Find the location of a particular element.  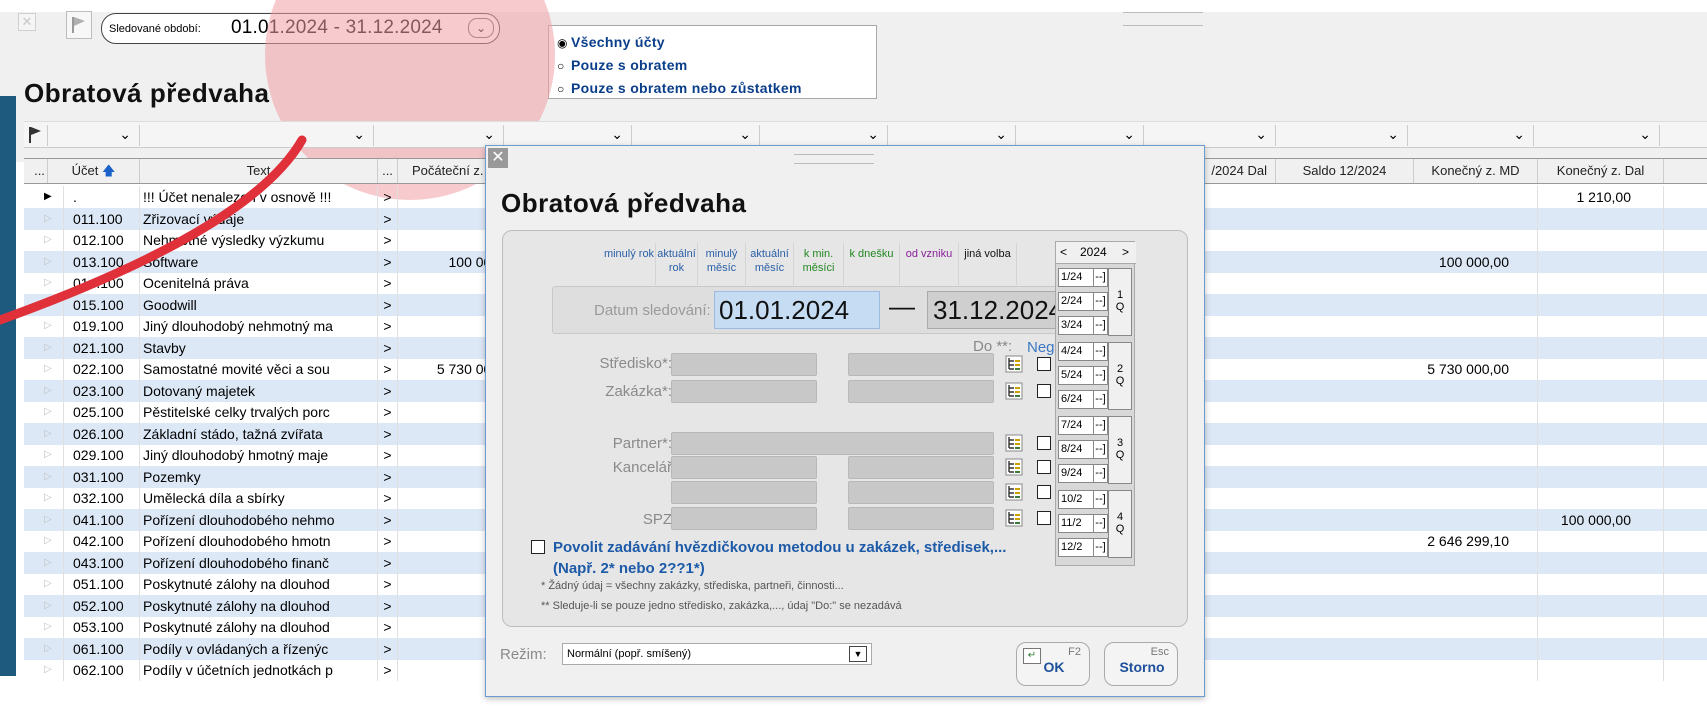

month-label: 8/24 is located at coordinates (1072, 449).